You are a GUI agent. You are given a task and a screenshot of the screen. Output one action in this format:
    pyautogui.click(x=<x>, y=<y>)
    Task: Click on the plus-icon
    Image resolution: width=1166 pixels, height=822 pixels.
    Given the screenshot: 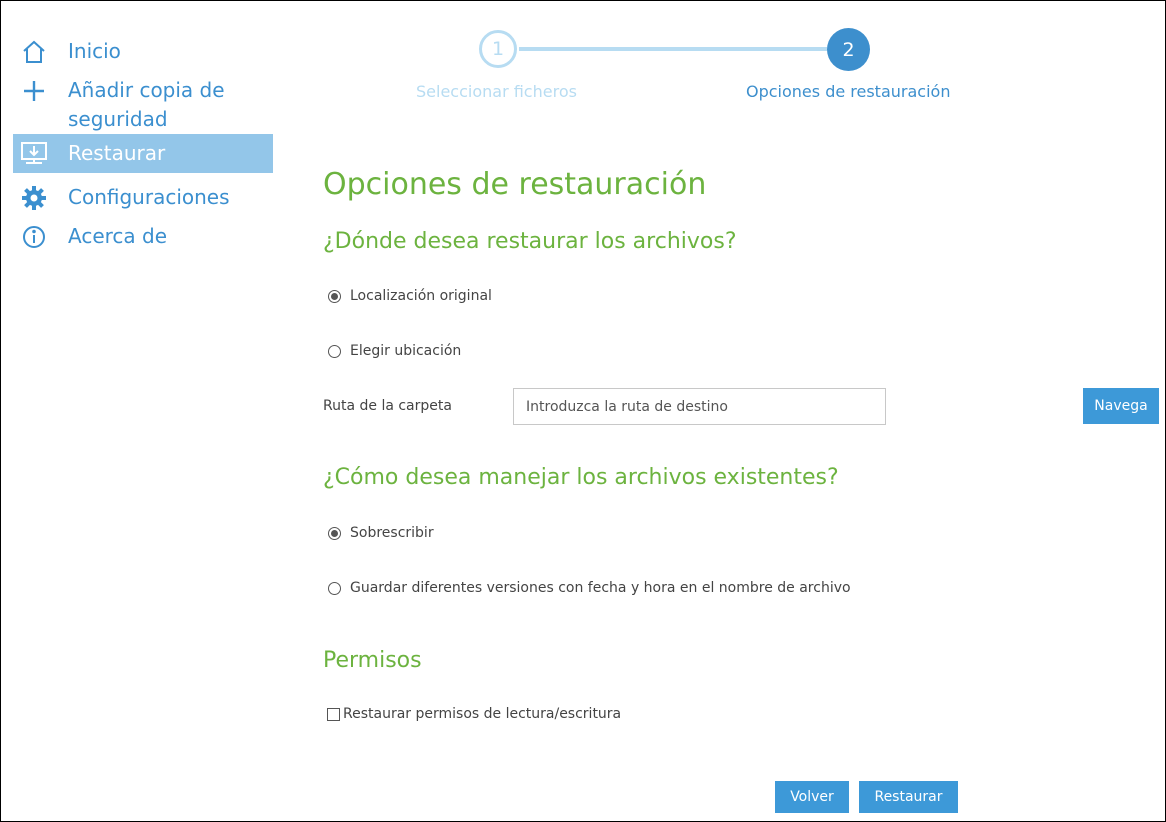 What is the action you would take?
    pyautogui.click(x=34, y=90)
    